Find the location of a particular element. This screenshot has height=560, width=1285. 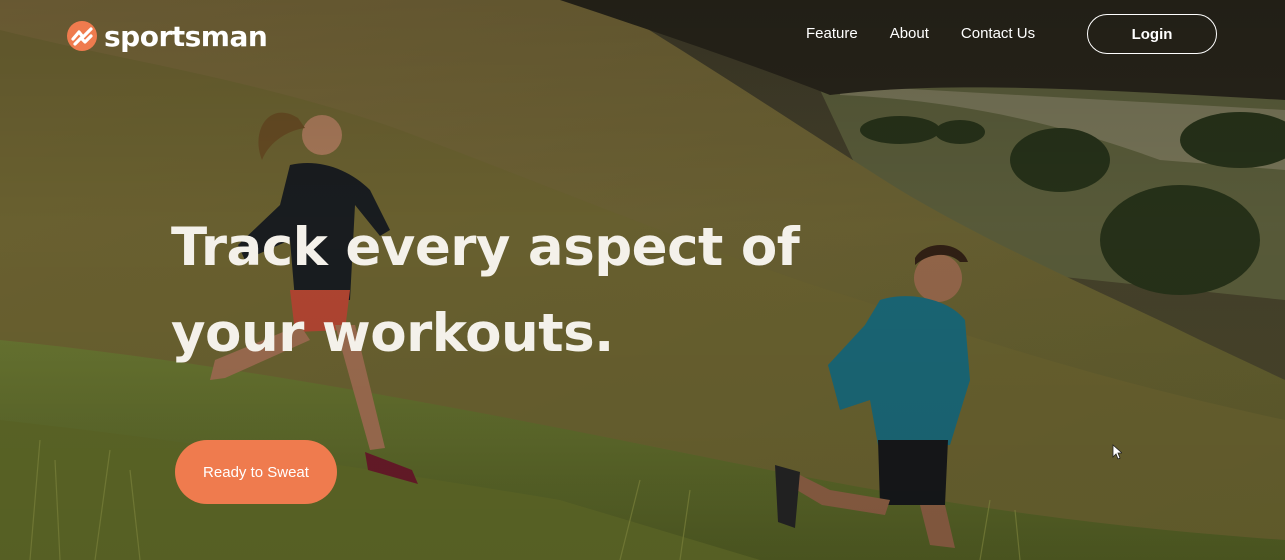

top-navbar: sportsman Feature About Contact Us Login is located at coordinates (642, 35).